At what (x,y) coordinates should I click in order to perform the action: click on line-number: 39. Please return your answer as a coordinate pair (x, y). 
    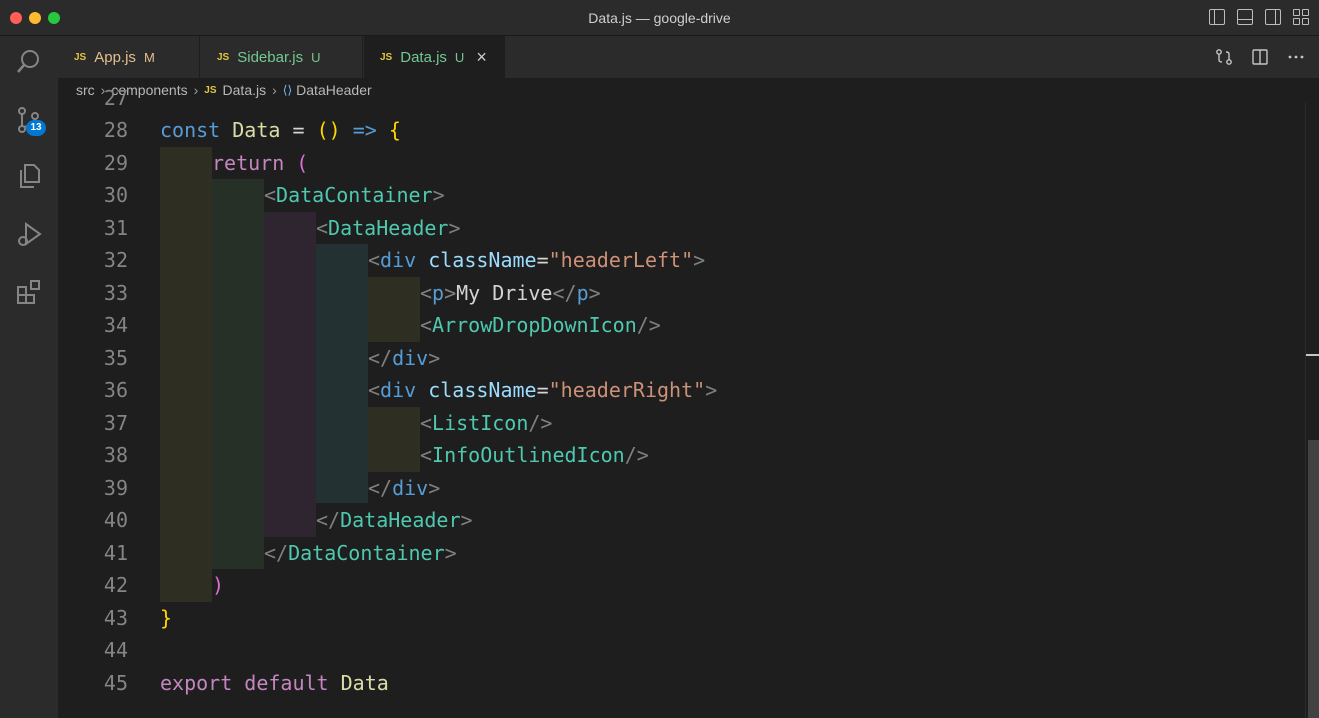
    Looking at the image, I should click on (115, 487).